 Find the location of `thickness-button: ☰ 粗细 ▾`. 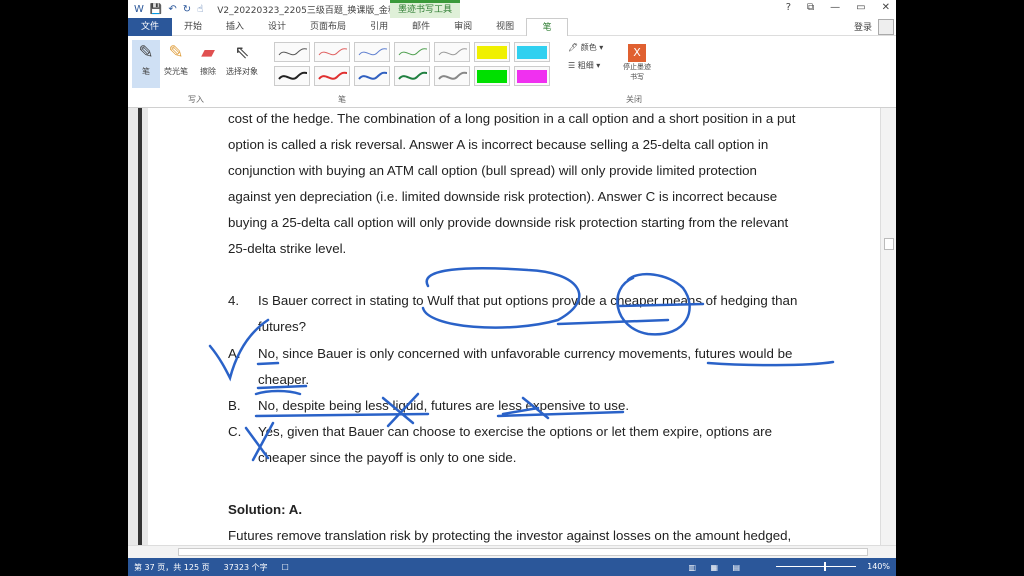

thickness-button: ☰ 粗细 ▾ is located at coordinates (584, 65).